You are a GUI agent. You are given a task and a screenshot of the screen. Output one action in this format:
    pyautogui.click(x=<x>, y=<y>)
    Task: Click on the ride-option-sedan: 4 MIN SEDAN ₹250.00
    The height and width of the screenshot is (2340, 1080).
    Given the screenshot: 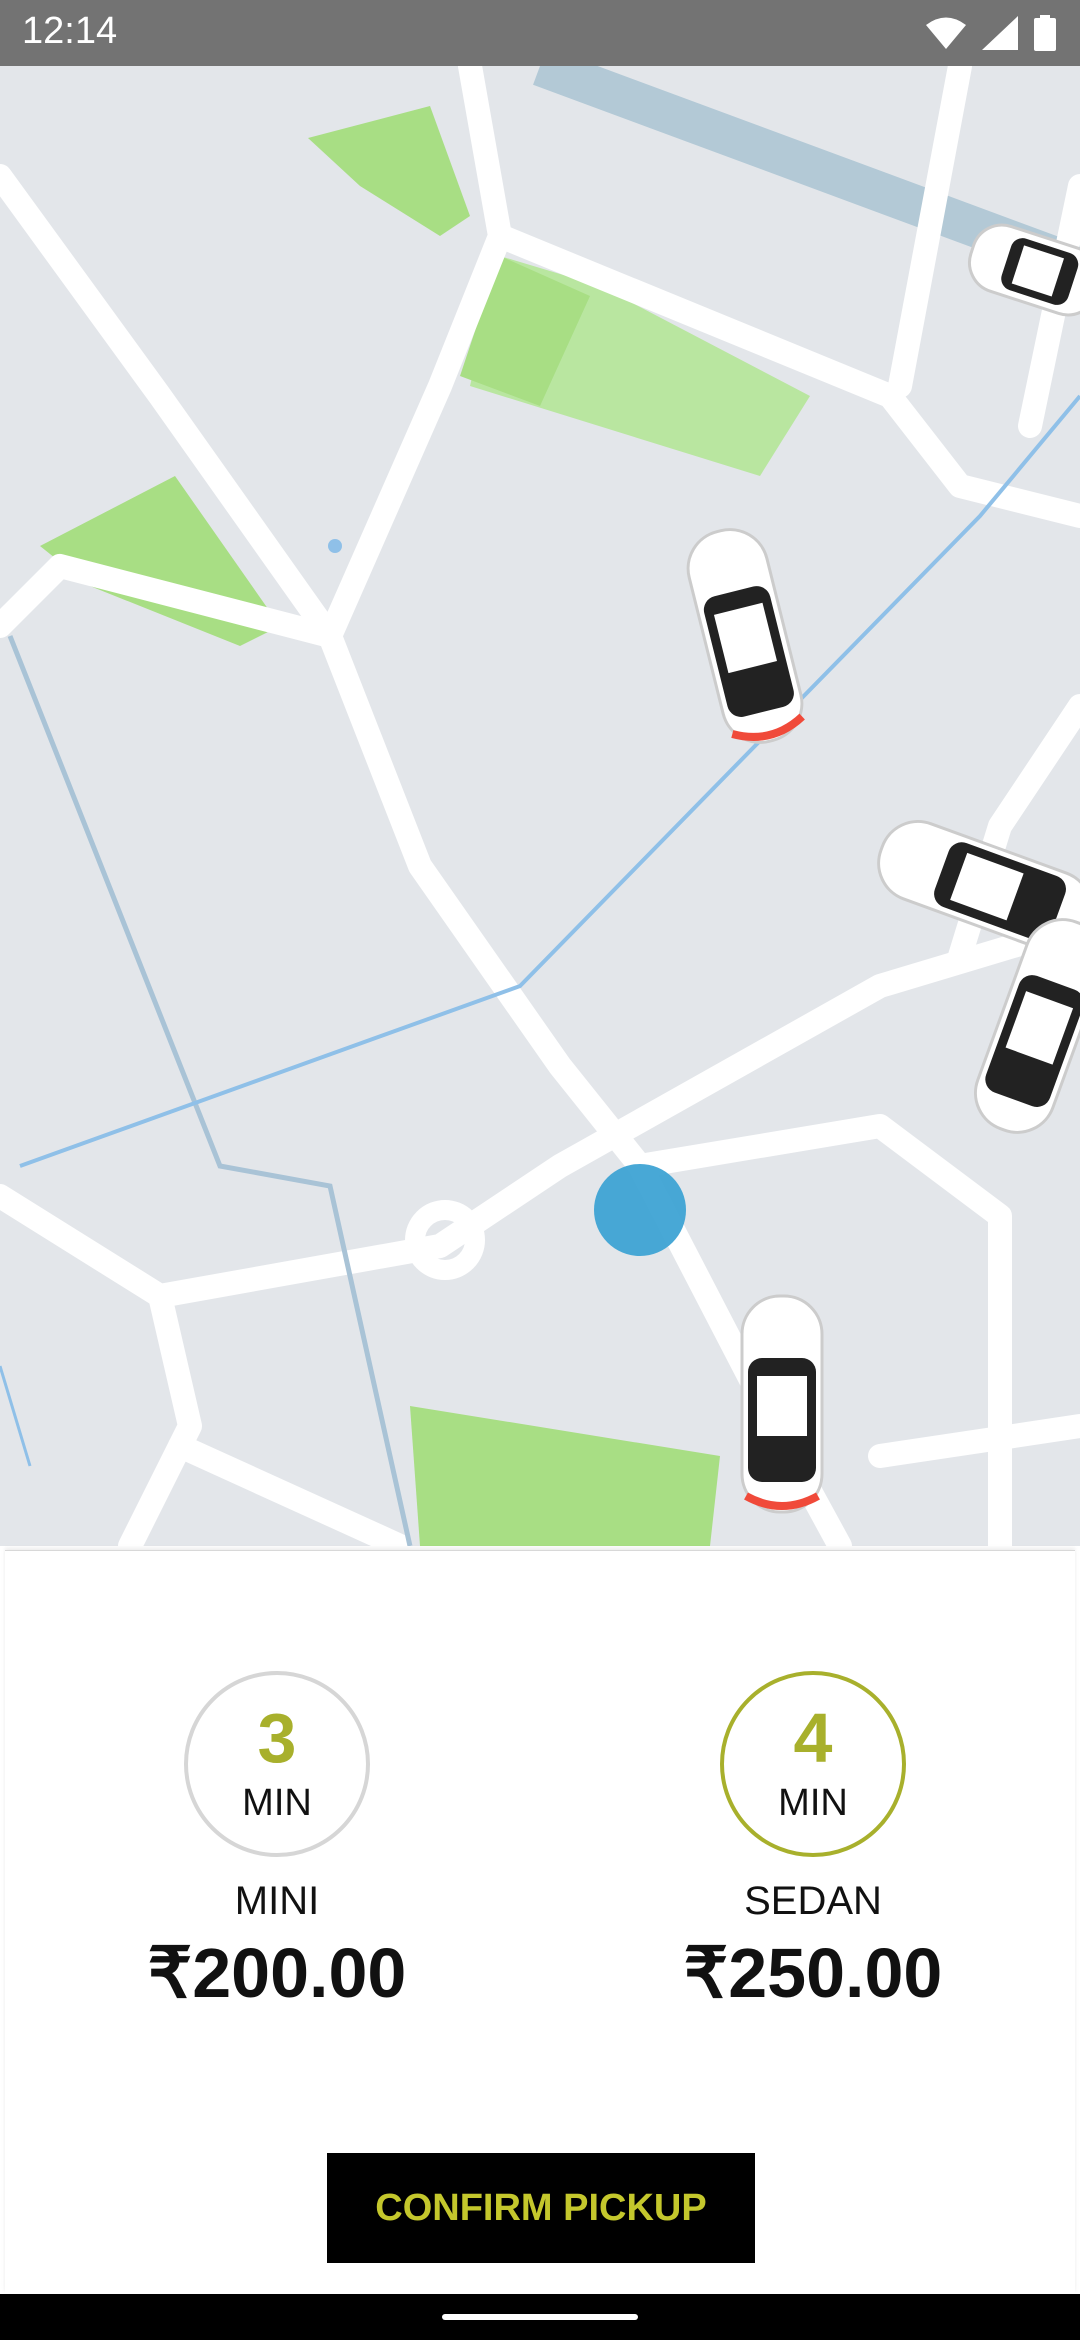 What is the action you would take?
    pyautogui.click(x=813, y=1842)
    